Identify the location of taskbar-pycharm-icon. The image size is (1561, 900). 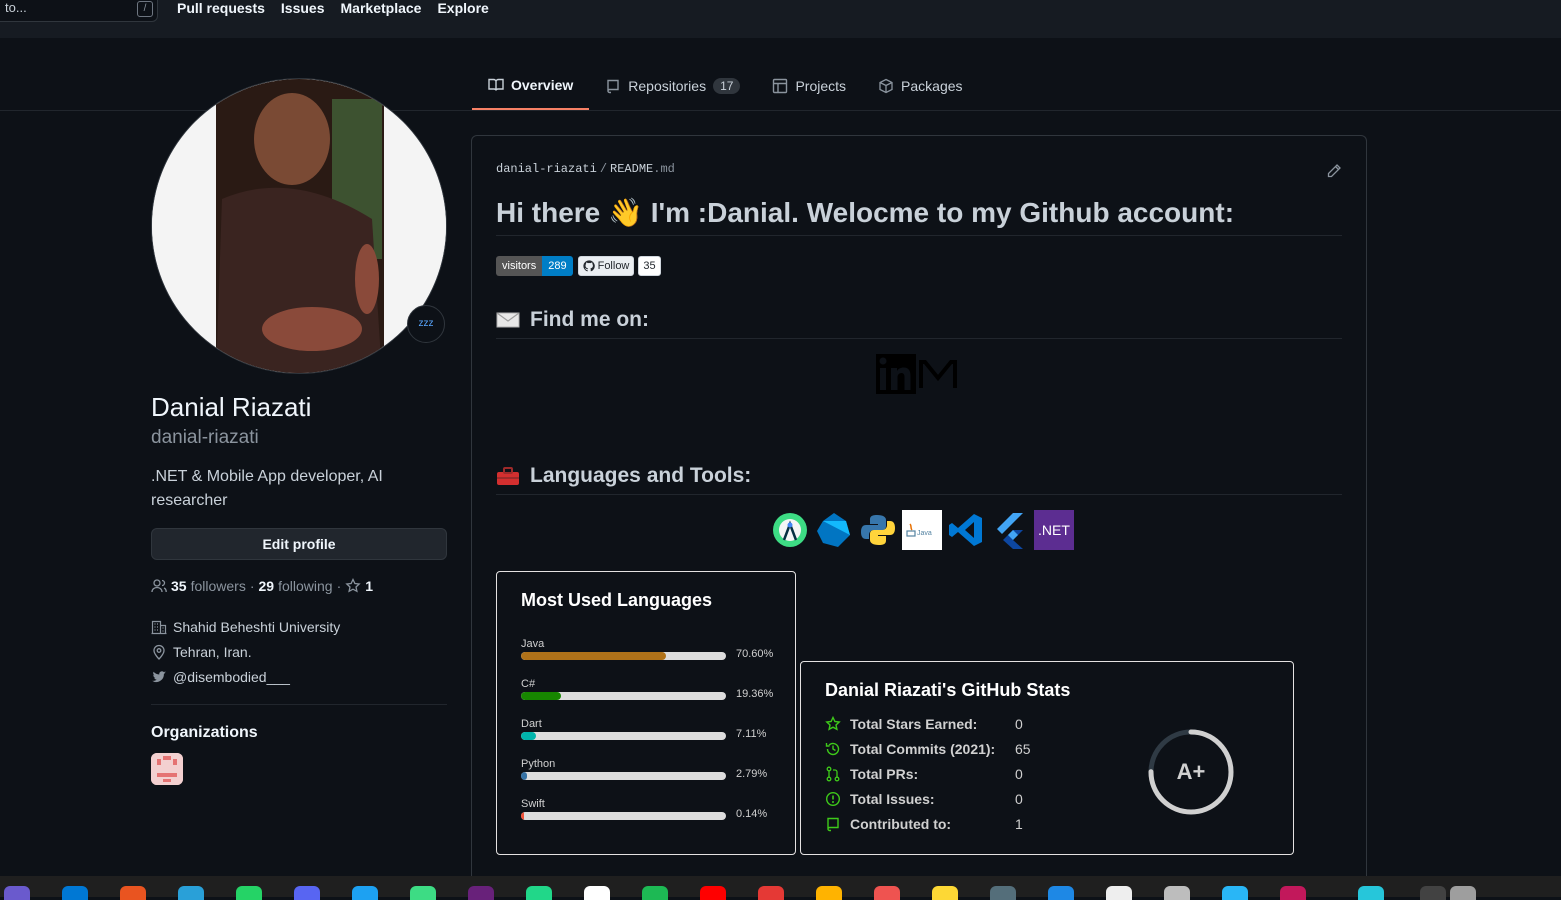
(539, 893).